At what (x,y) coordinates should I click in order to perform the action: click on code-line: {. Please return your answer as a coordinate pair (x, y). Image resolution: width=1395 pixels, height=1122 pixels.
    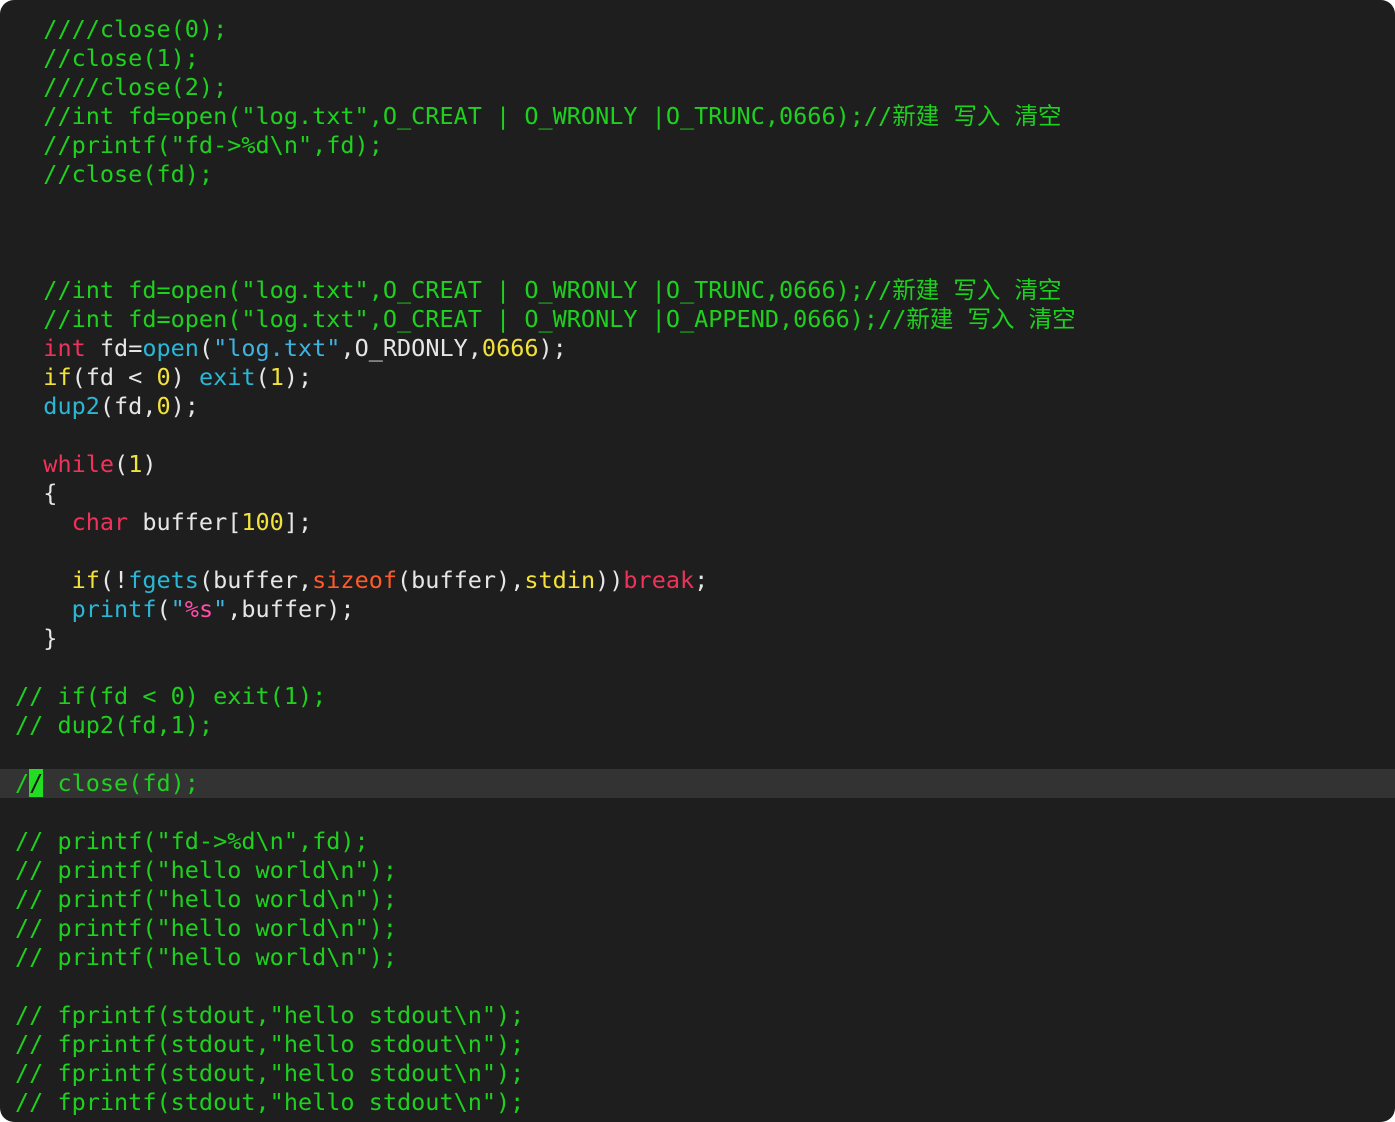
    Looking at the image, I should click on (697, 493).